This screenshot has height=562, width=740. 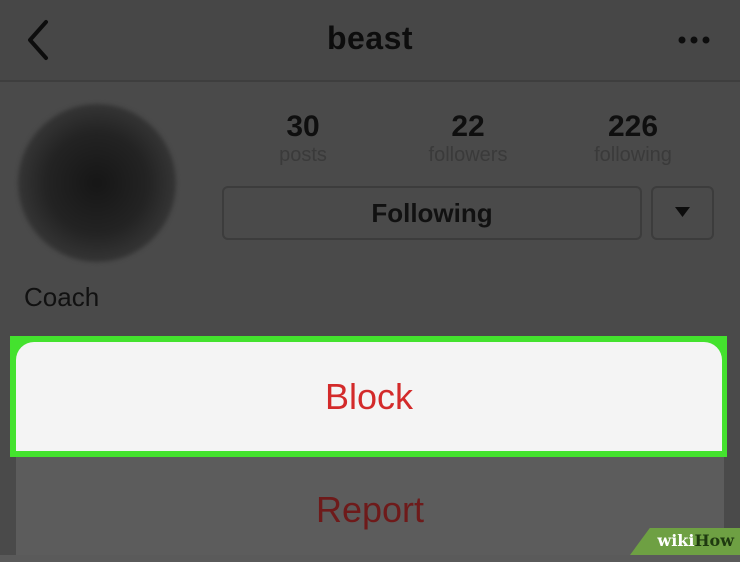 What do you see at coordinates (62, 297) in the screenshot?
I see `profile-name: Coach` at bounding box center [62, 297].